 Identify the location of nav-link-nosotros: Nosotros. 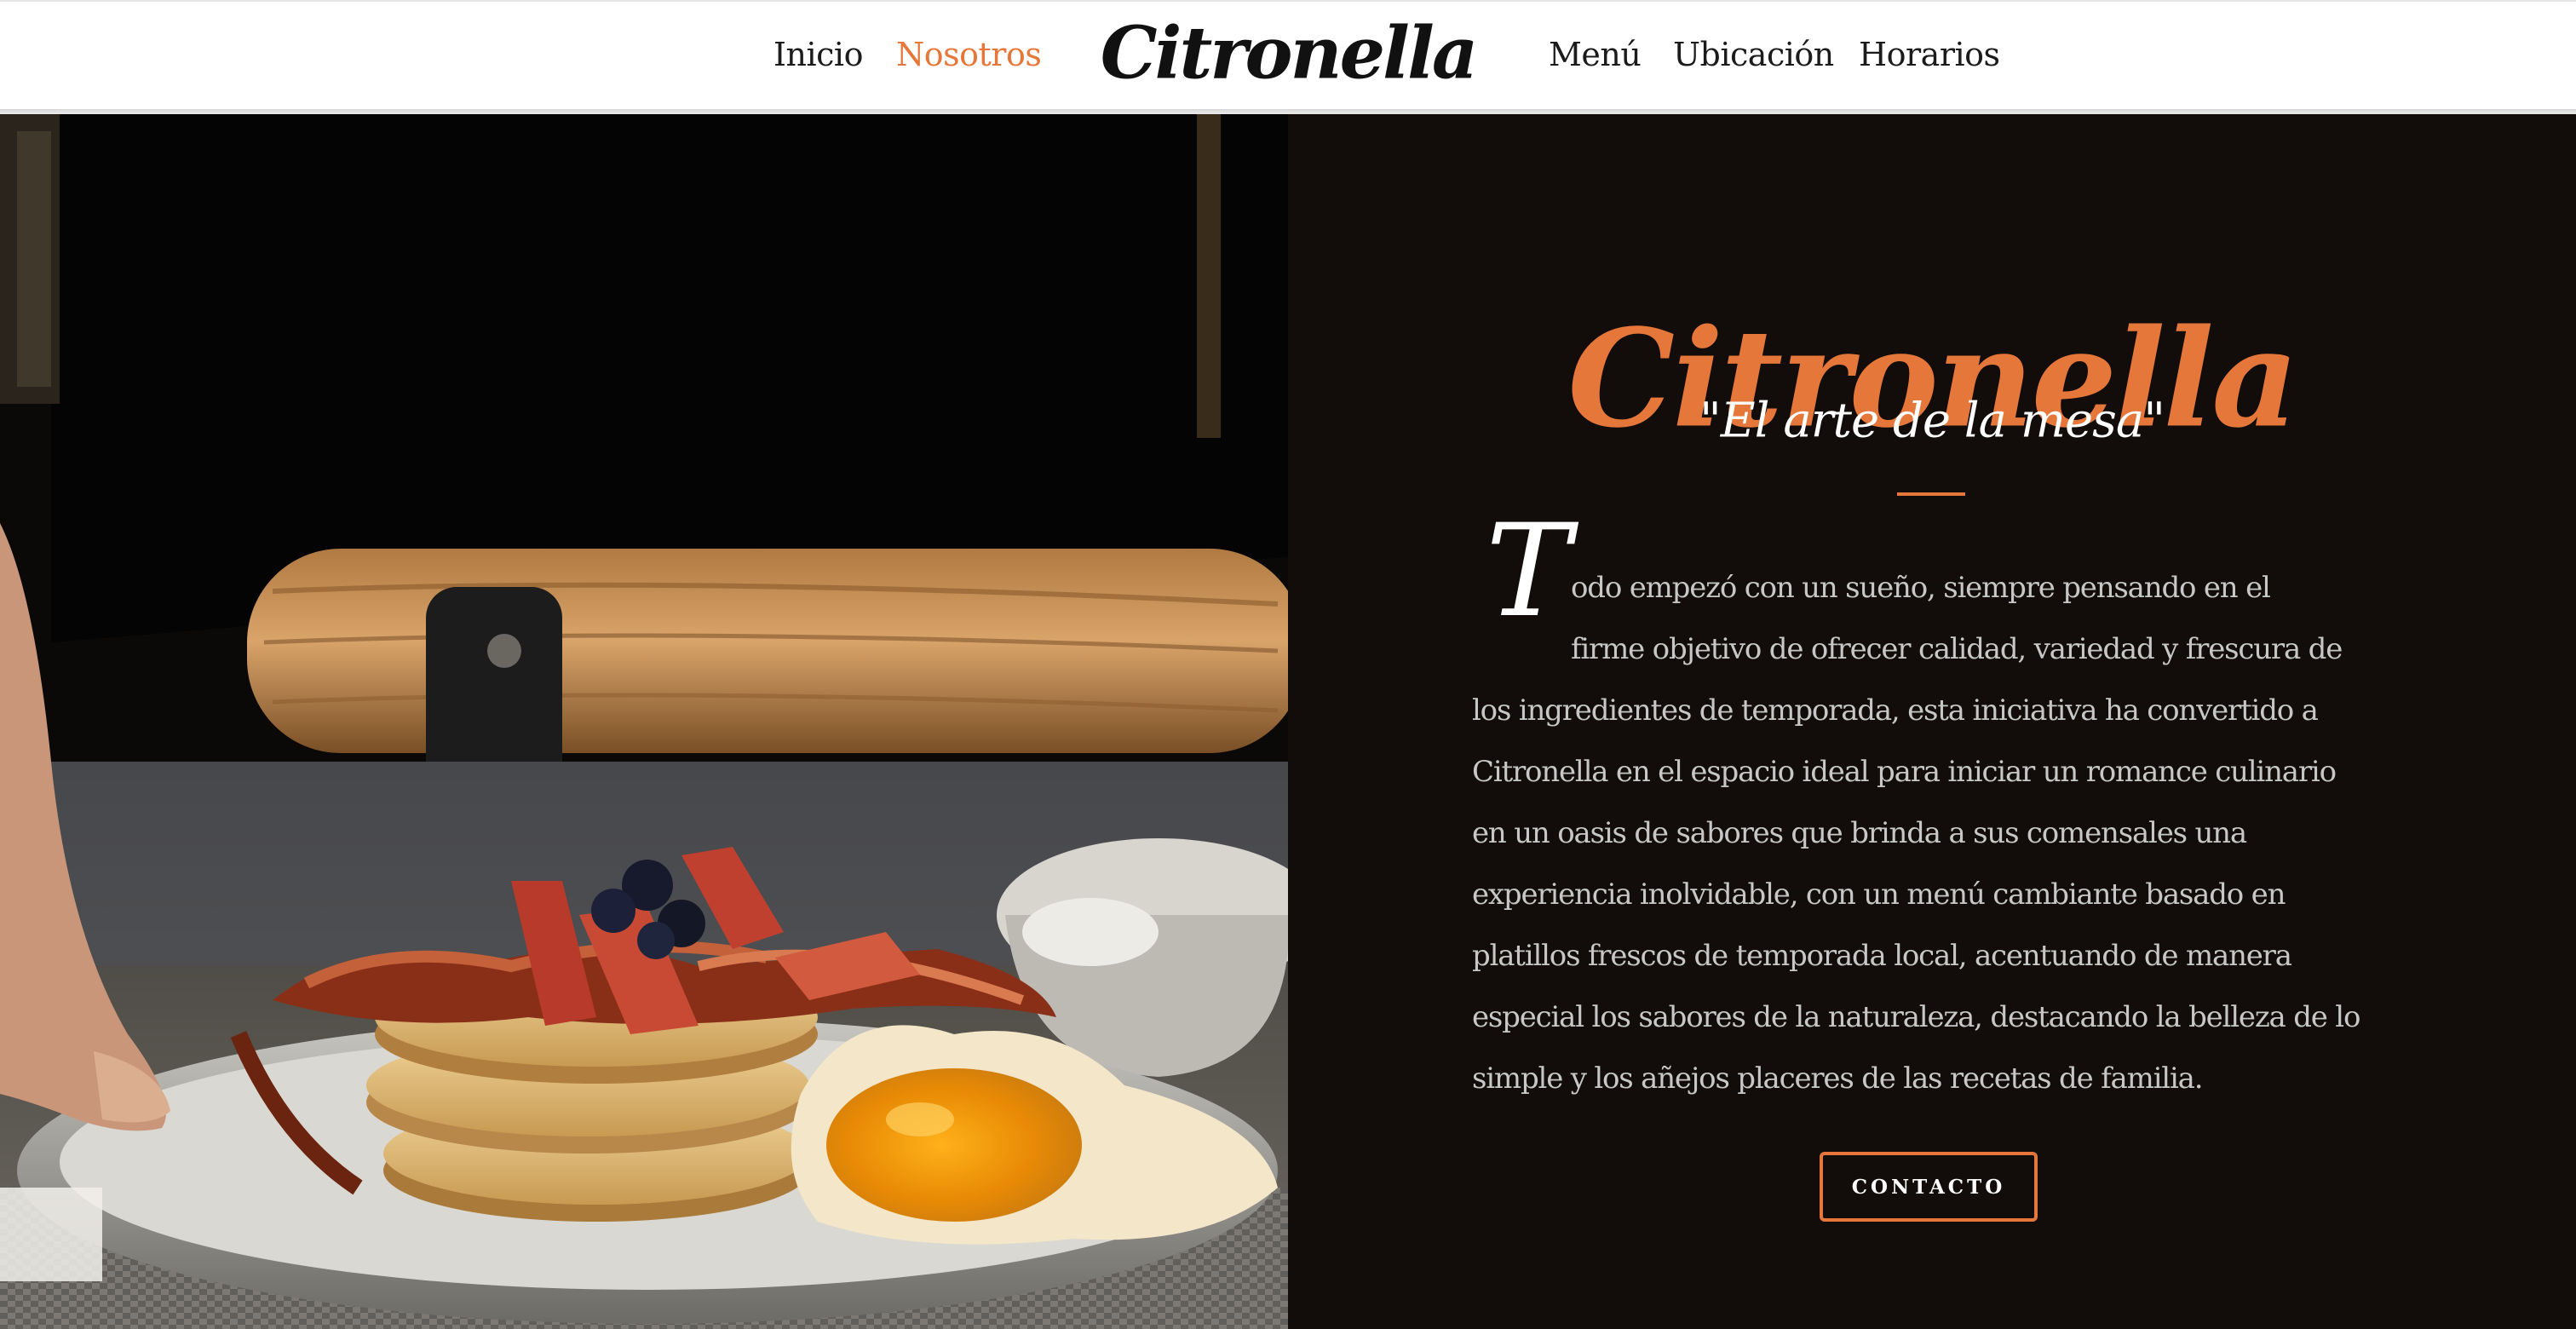
(969, 54).